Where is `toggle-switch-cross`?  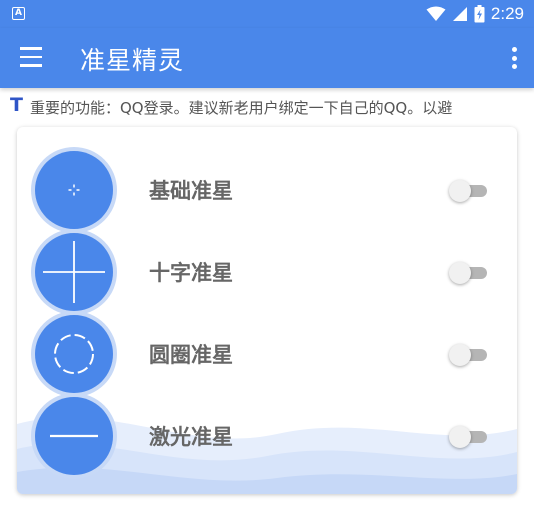
toggle-switch-cross is located at coordinates (468, 273).